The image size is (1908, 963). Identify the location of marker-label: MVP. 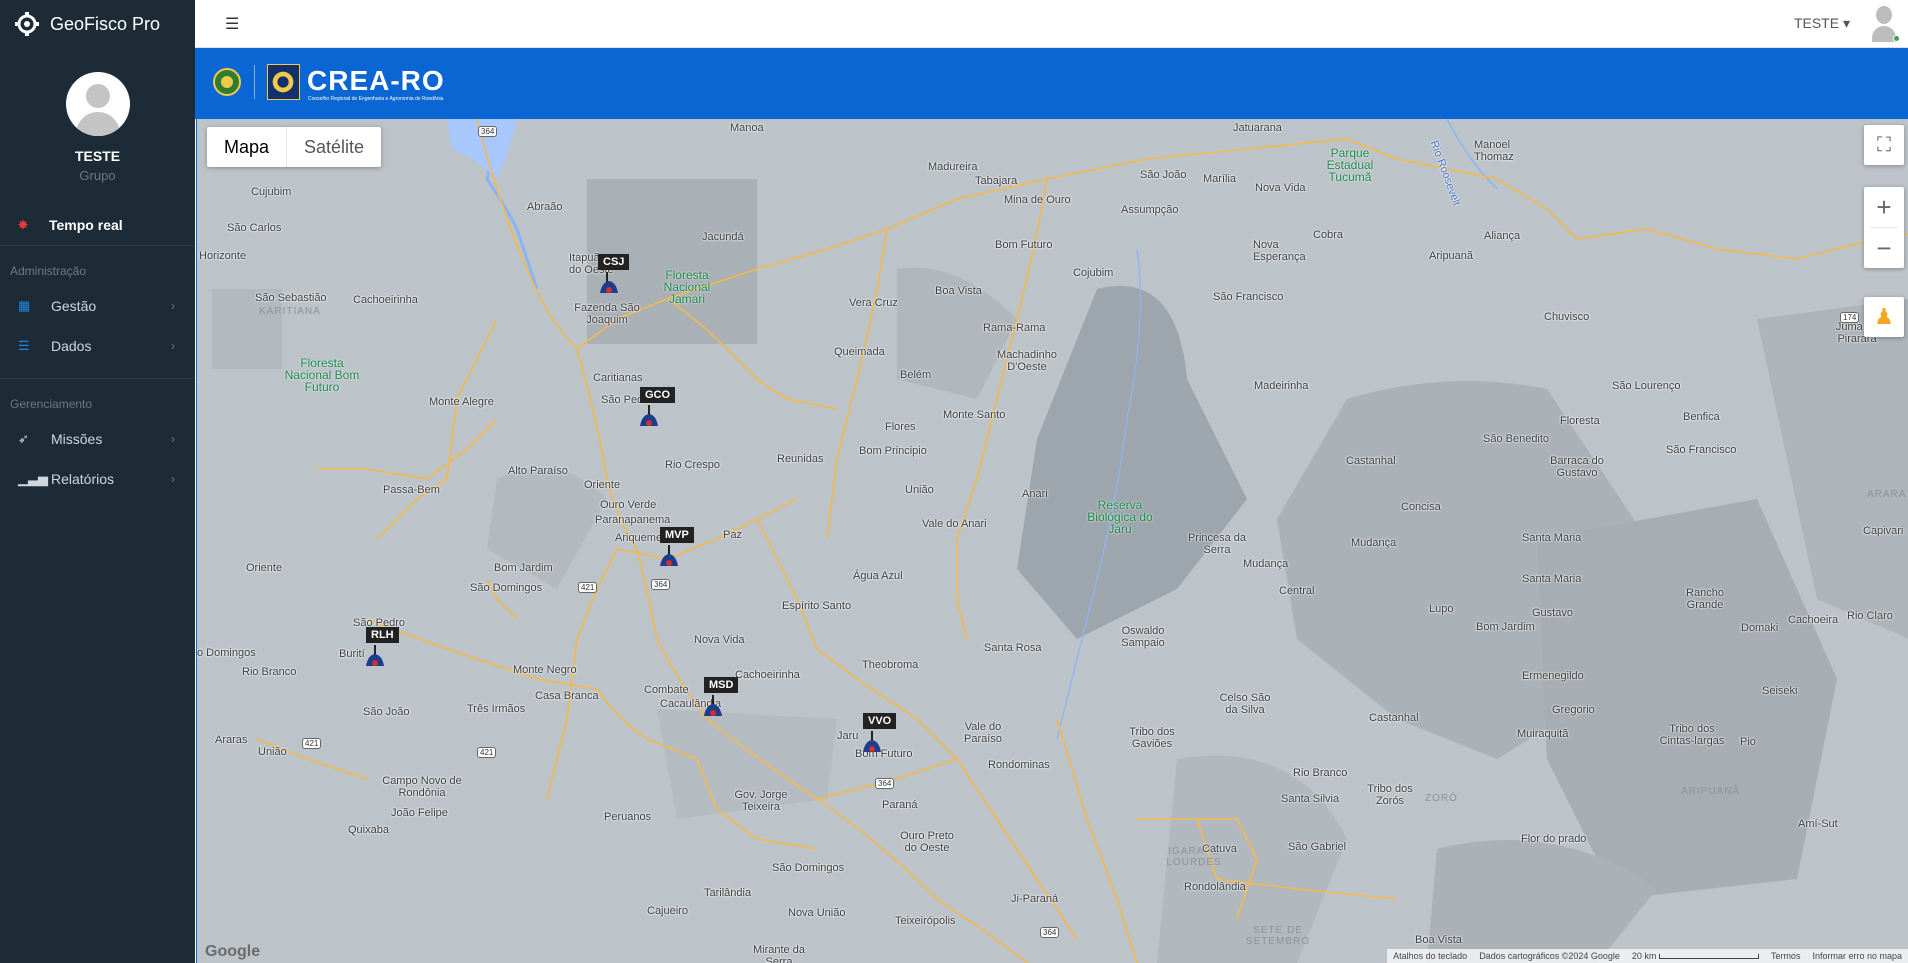
(677, 535).